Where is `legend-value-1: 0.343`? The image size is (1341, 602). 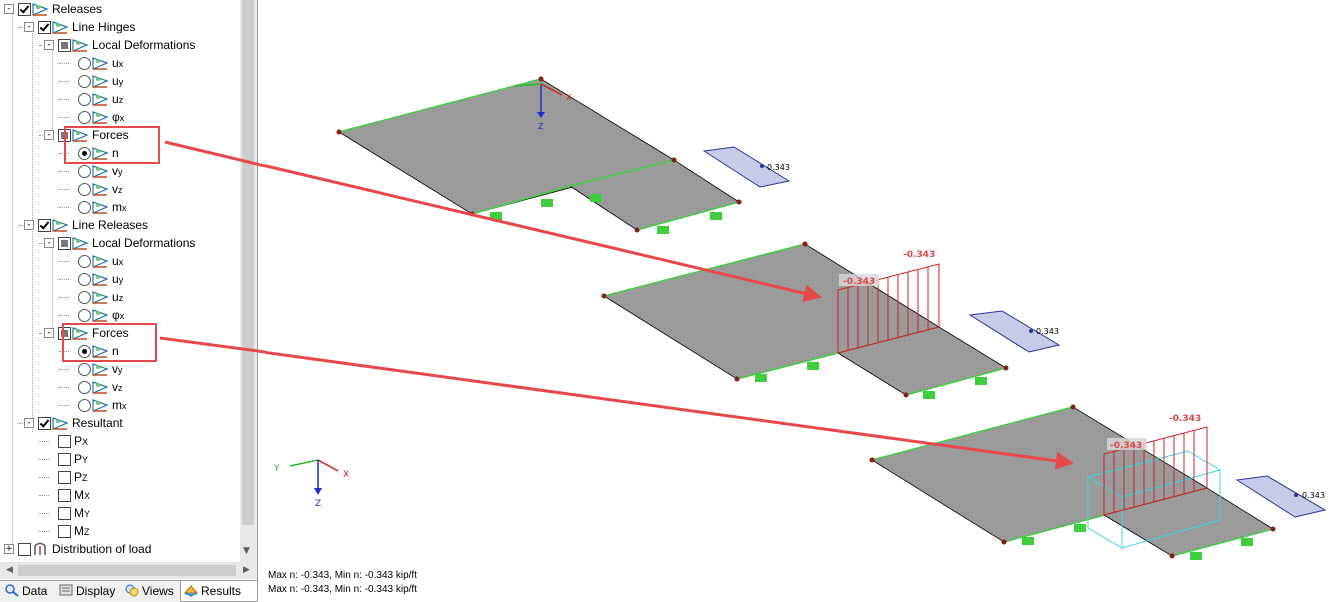
legend-value-1: 0.343 is located at coordinates (778, 167).